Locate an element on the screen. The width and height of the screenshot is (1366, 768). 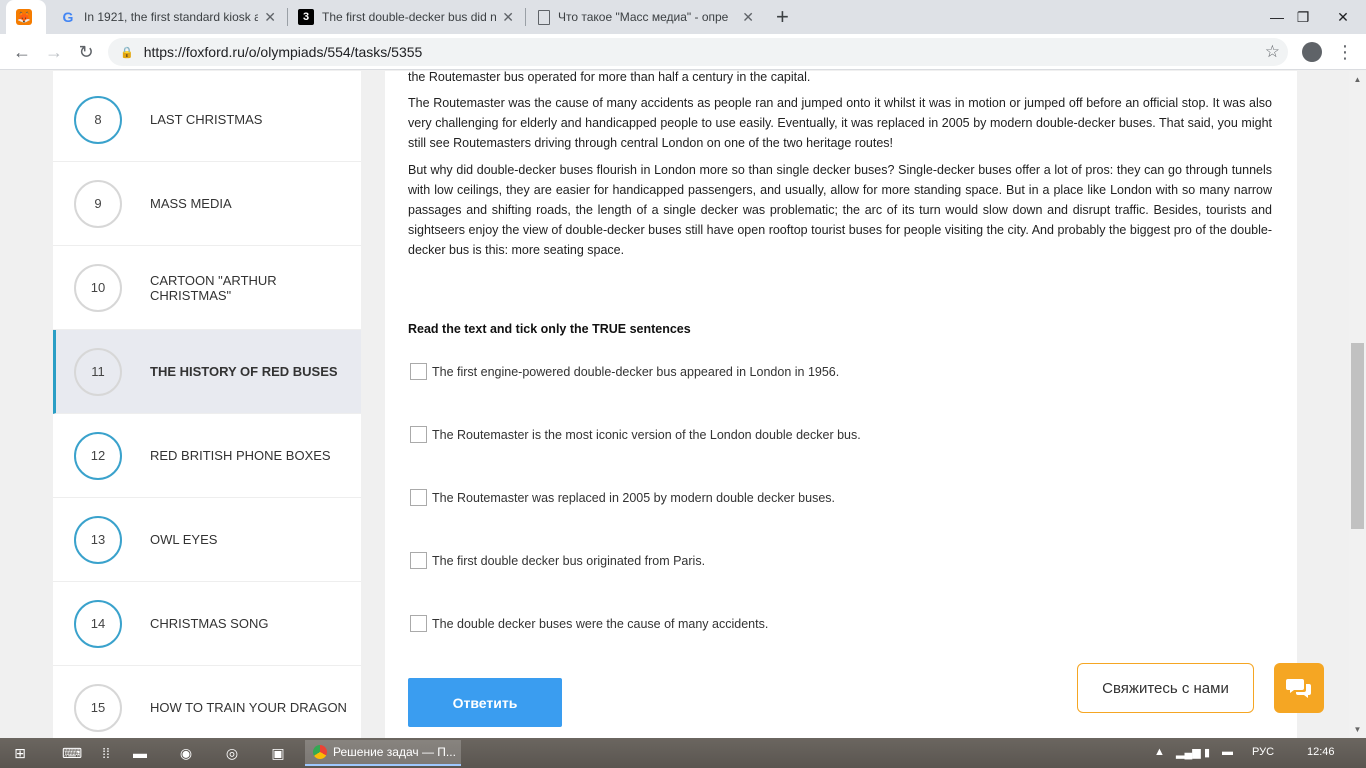
bookmark-star-icon: ☆ is located at coordinates (1272, 52).